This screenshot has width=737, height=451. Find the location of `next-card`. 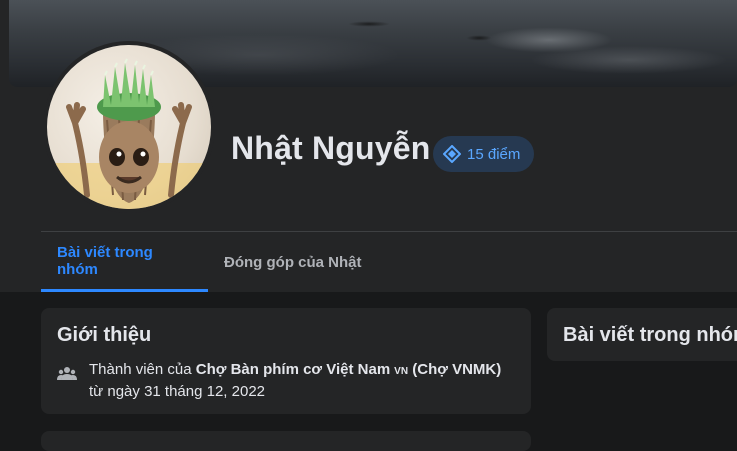

next-card is located at coordinates (286, 441).